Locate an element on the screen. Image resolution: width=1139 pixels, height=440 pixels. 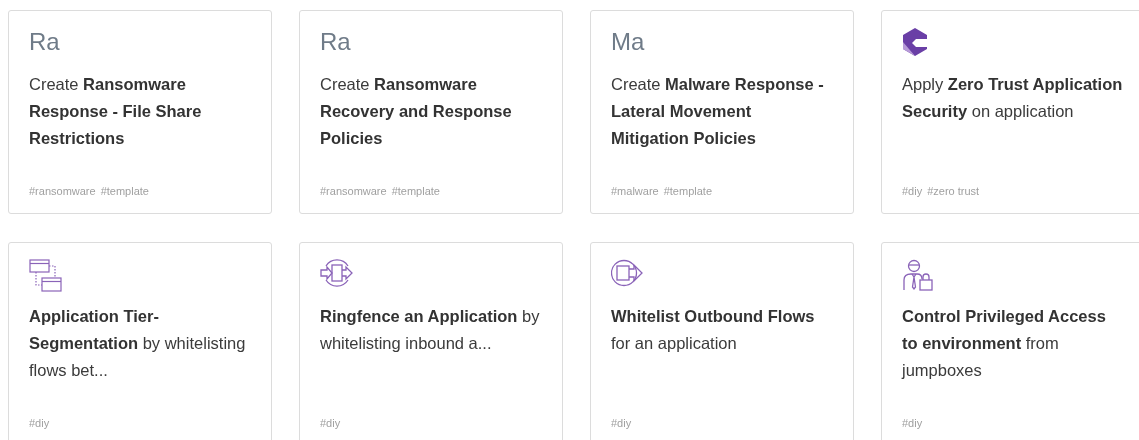
card-description: Create Malware Response - Lateral Movement Mitigation Policies is located at coordinates (718, 111).